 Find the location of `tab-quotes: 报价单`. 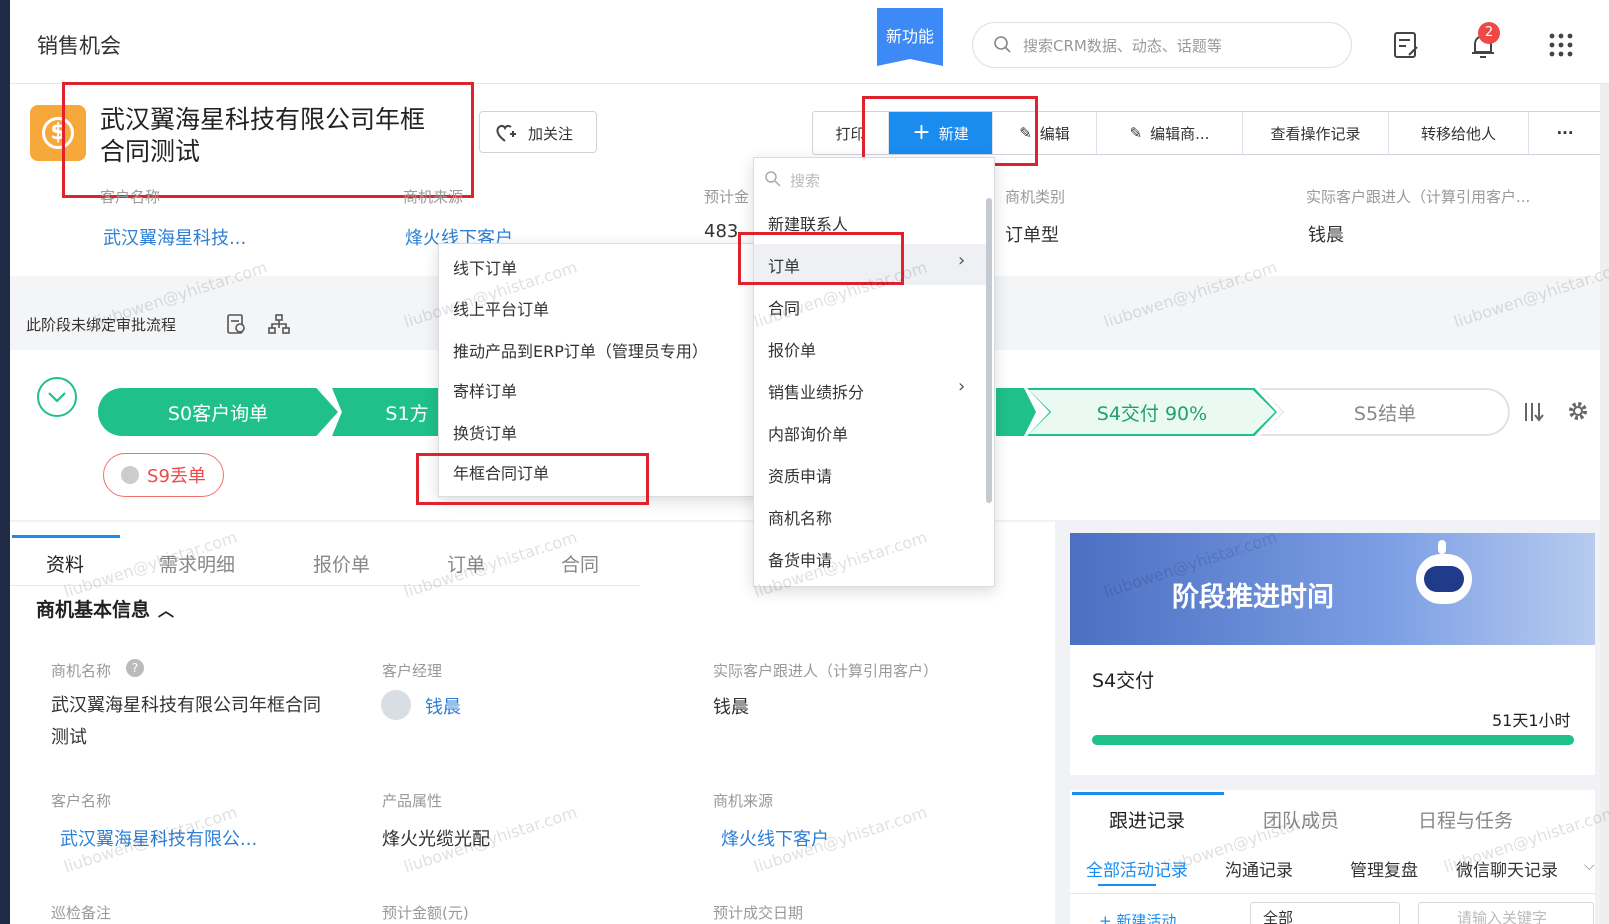

tab-quotes: 报价单 is located at coordinates (341, 563).